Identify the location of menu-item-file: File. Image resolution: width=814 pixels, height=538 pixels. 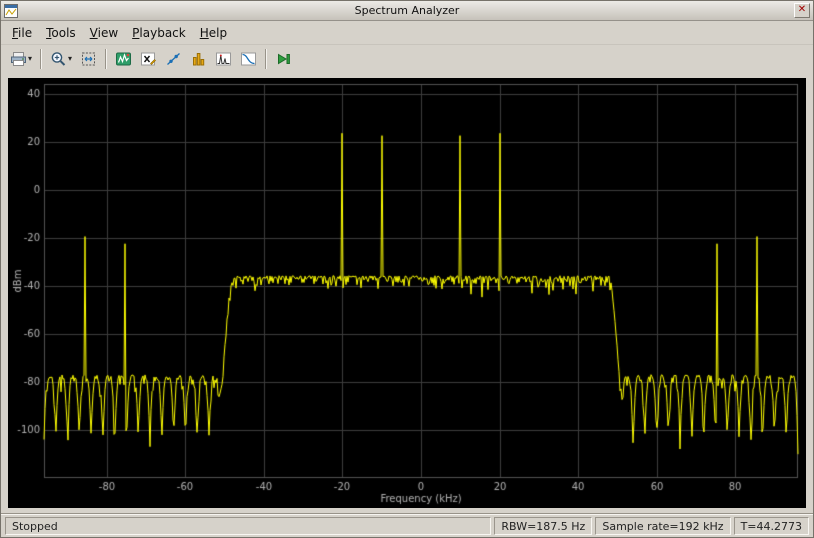
(22, 33).